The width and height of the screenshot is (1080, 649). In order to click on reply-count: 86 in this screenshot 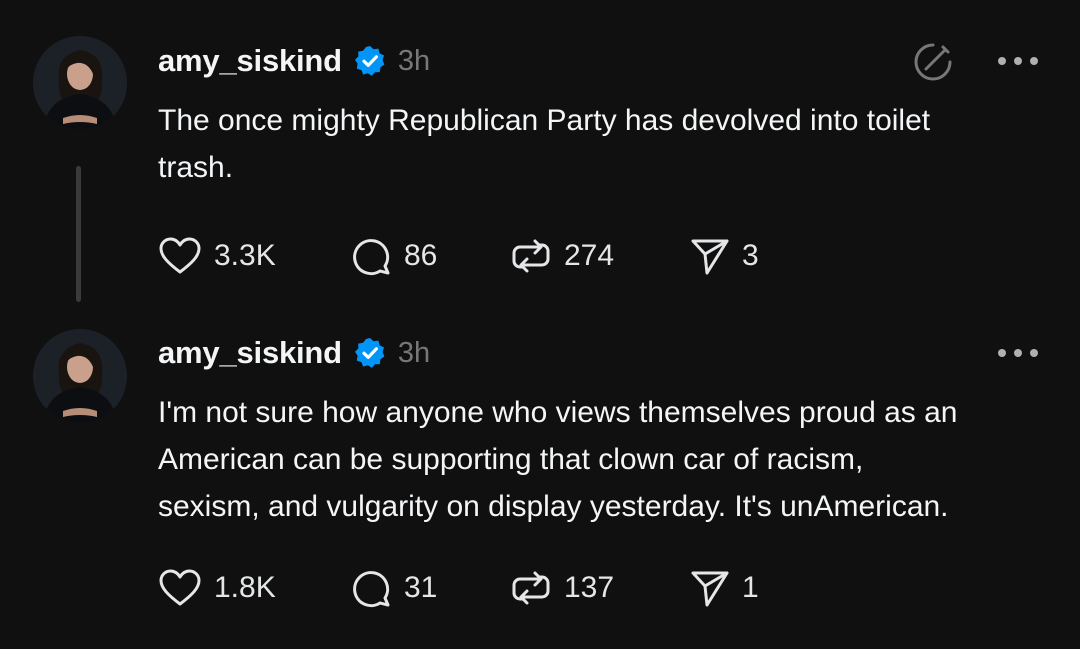, I will do `click(421, 255)`.